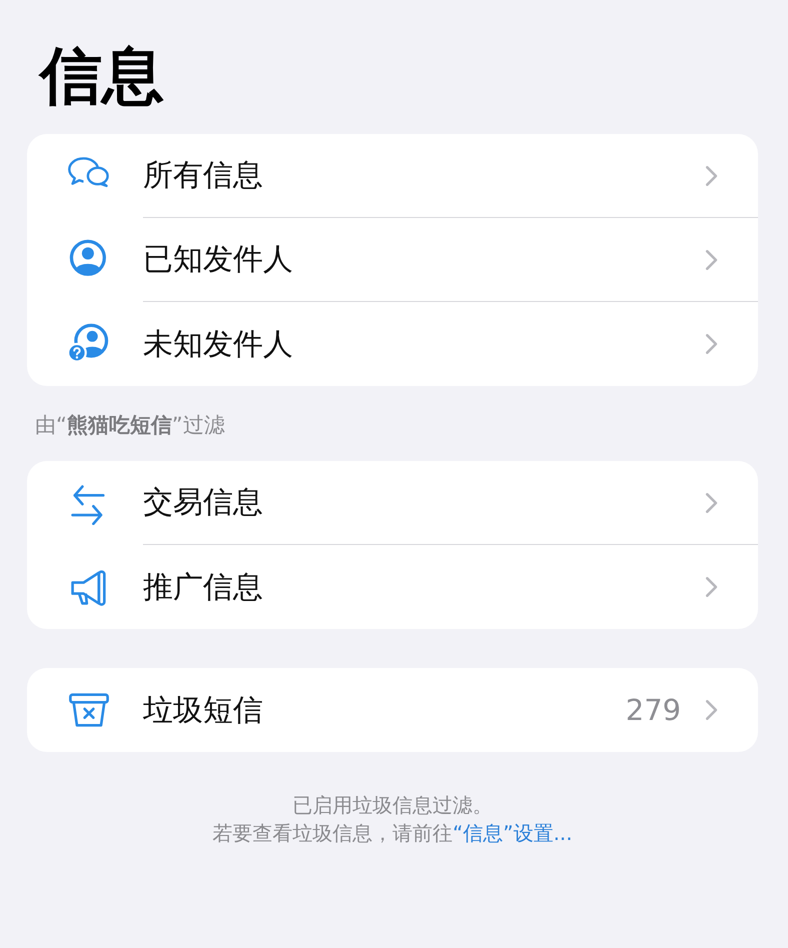  I want to click on list-row: 未知发件人, so click(392, 344).